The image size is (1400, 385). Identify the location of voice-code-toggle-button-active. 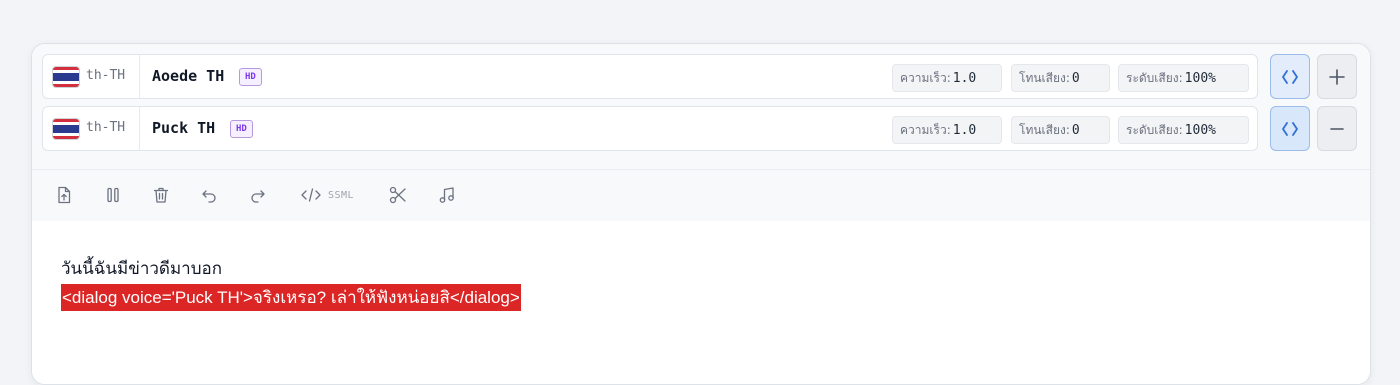
(1290, 128).